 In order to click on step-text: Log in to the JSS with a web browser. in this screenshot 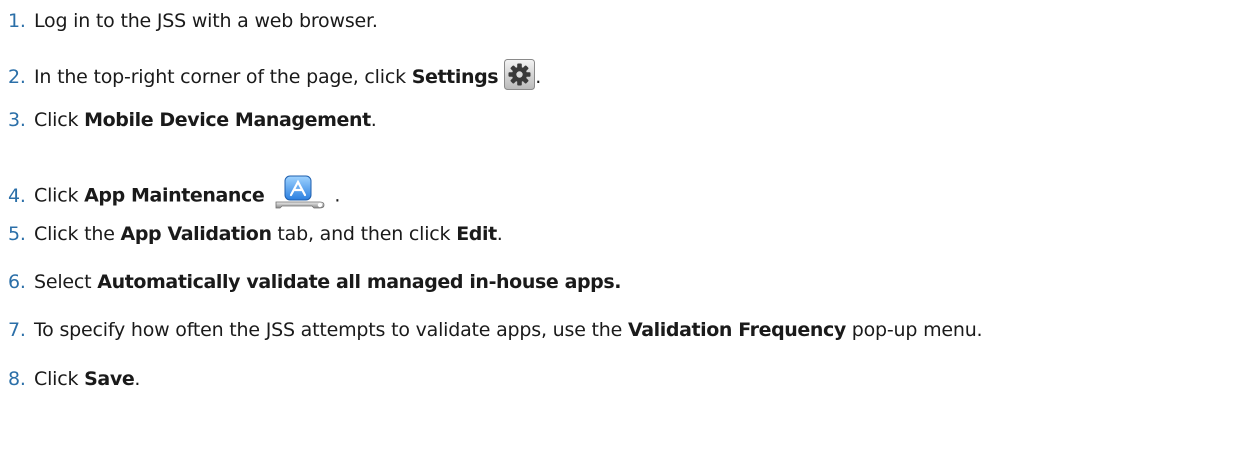, I will do `click(206, 21)`.